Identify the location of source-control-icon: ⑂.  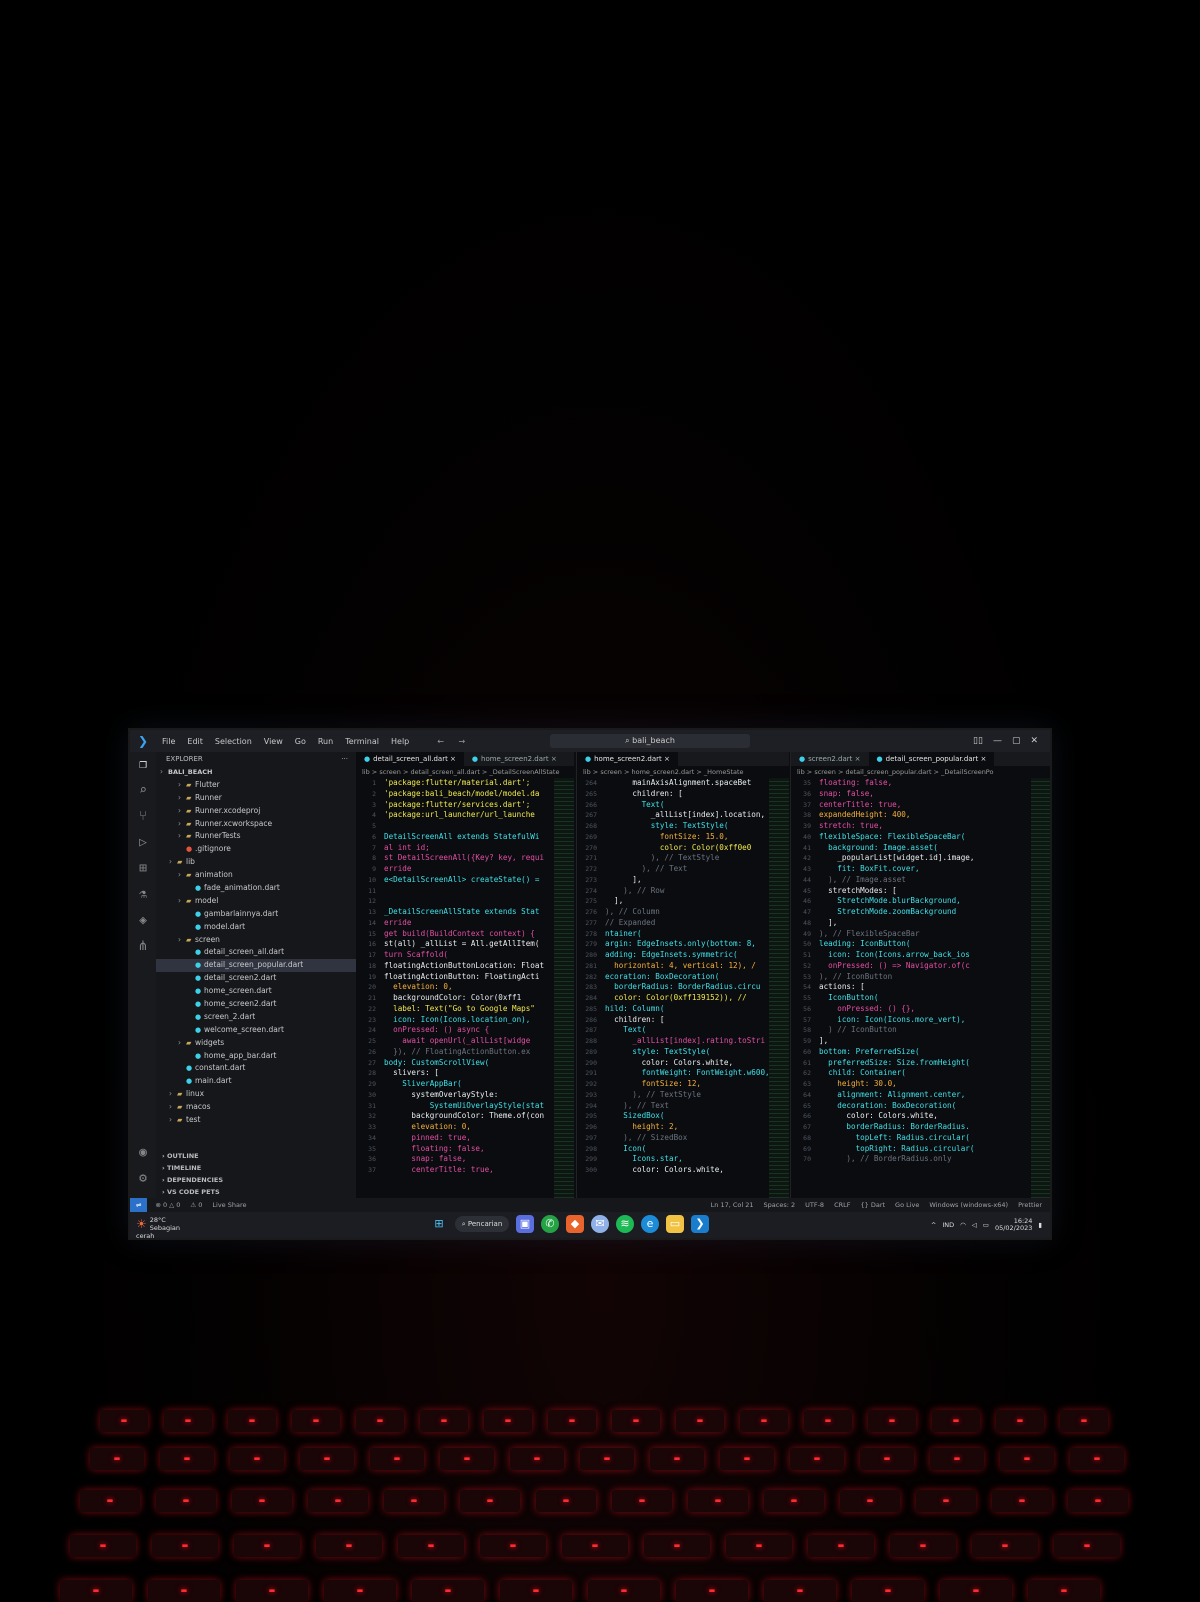
(143, 817).